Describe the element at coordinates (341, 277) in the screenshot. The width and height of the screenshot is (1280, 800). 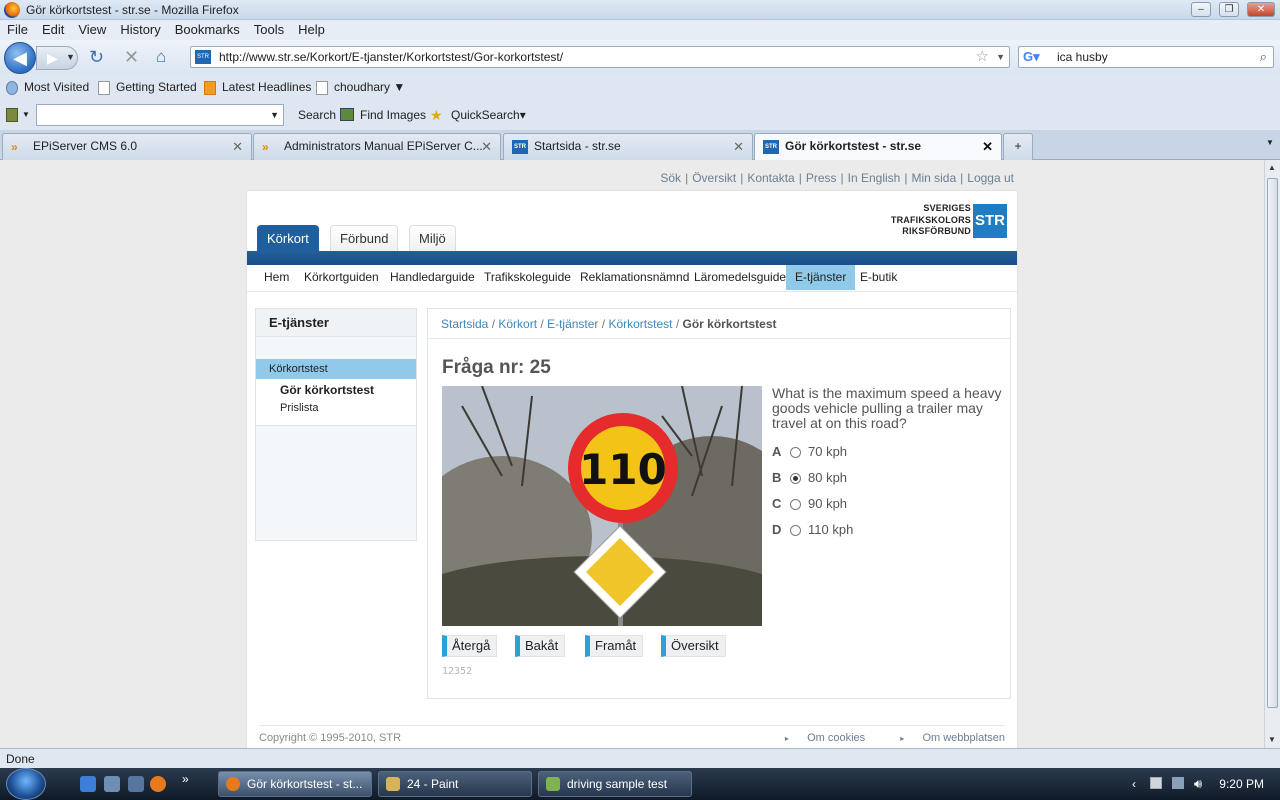
I see `subnav-korkortguiden: Körkortguiden` at that location.